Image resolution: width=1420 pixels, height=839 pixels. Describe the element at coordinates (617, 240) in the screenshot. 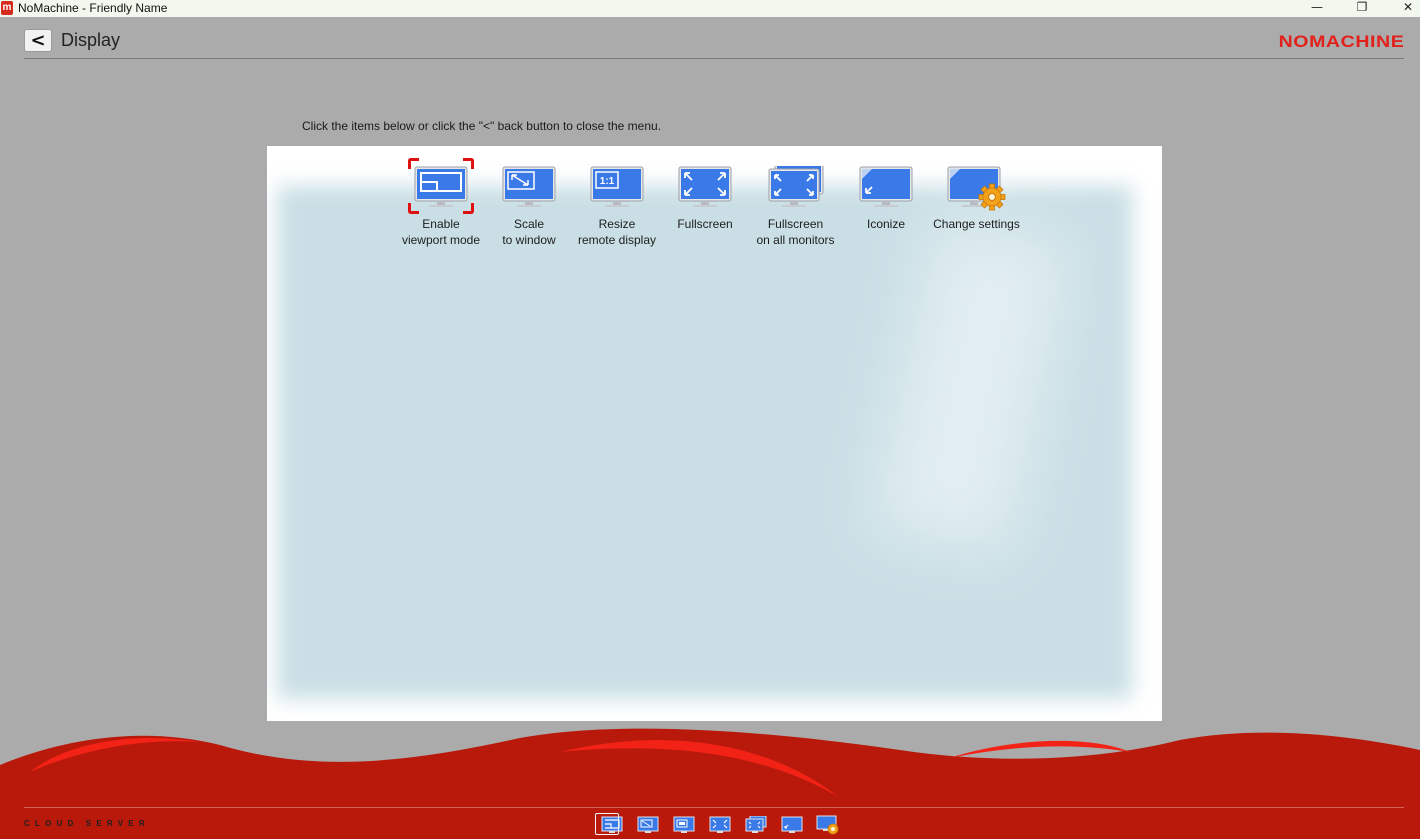

I see `menu-item-sublabel: remote display` at that location.